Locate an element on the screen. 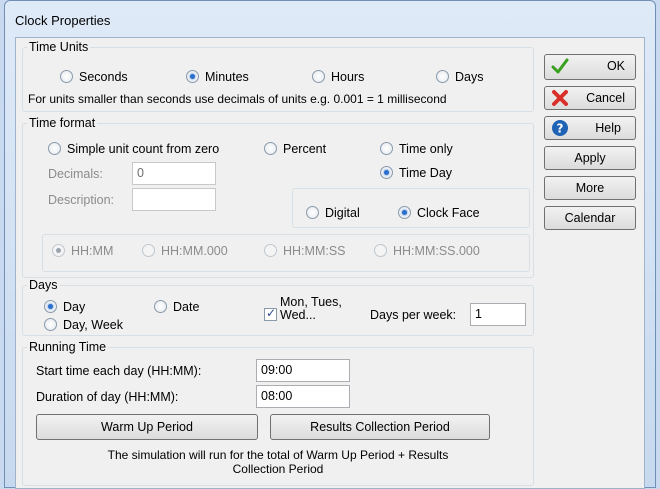 This screenshot has width=660, height=489. more-button-label: More is located at coordinates (590, 188).